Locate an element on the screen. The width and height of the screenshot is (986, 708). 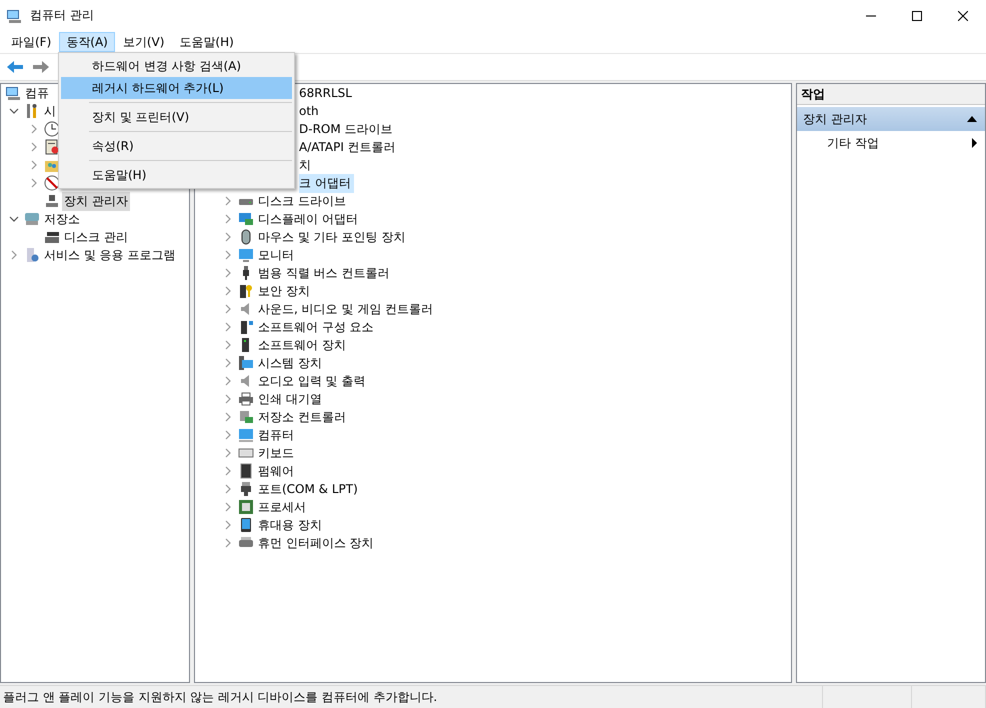
menu-item: 보기(V) is located at coordinates (144, 42).